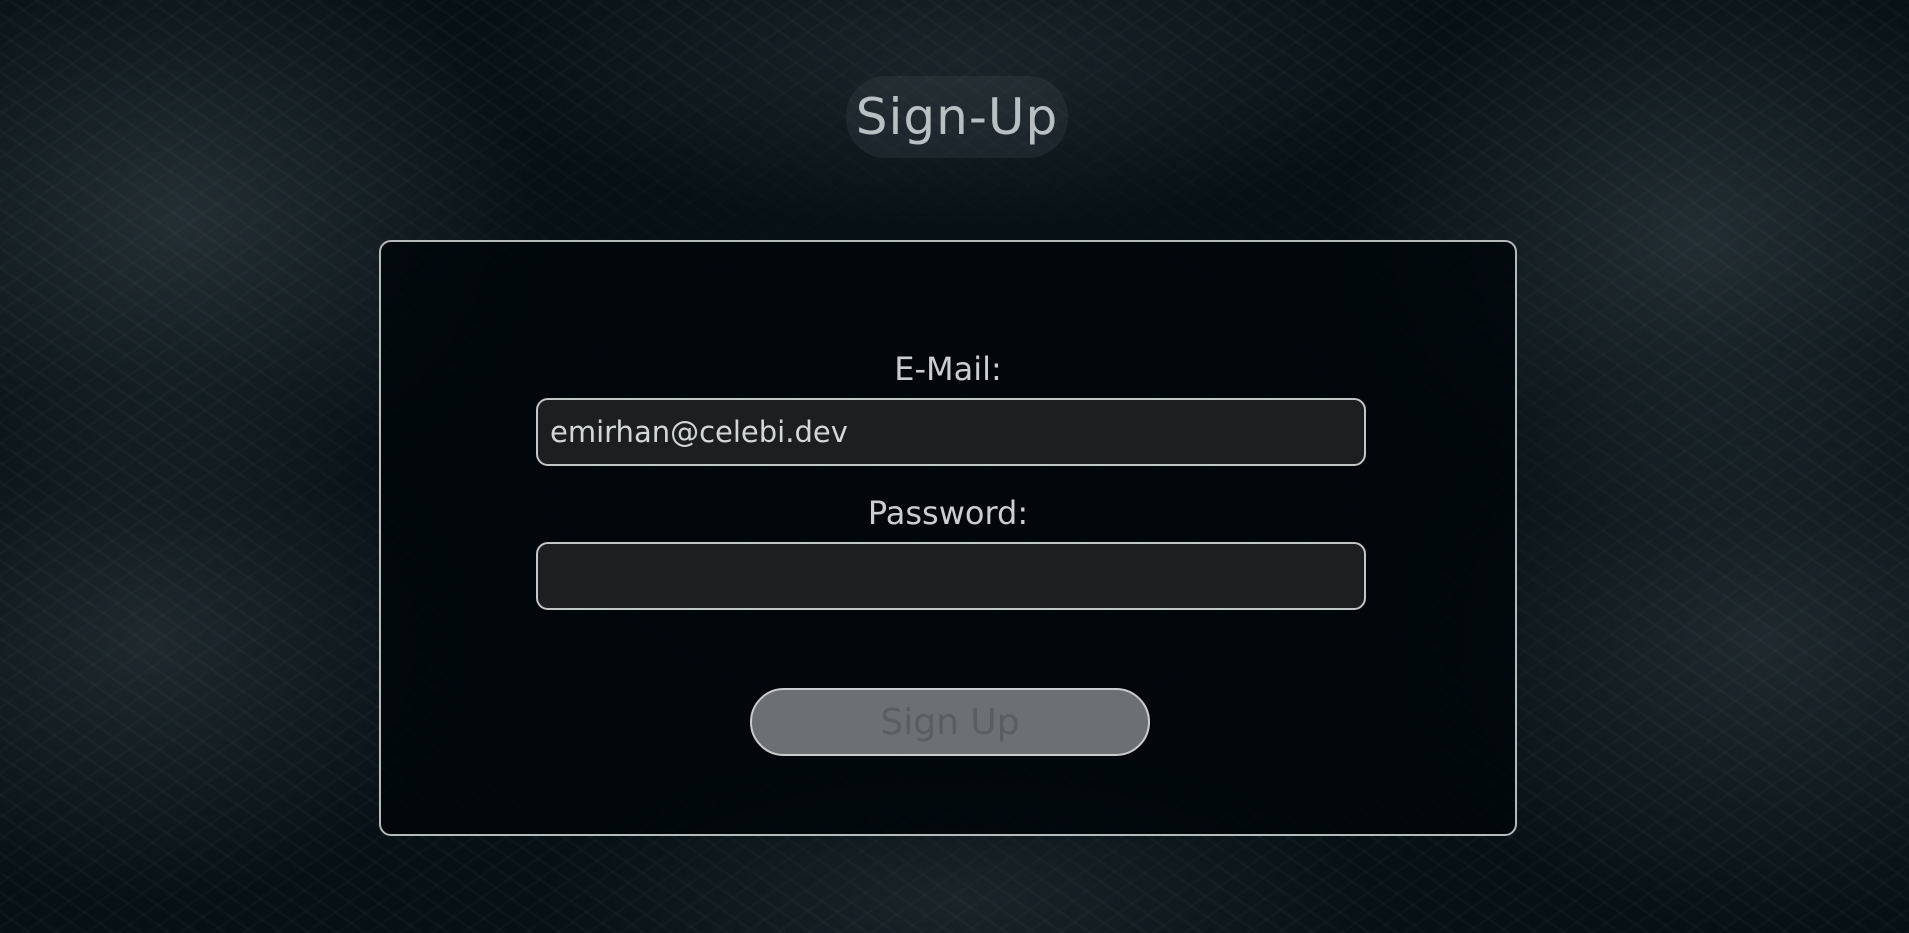  What do you see at coordinates (951, 432) in the screenshot?
I see `email-input` at bounding box center [951, 432].